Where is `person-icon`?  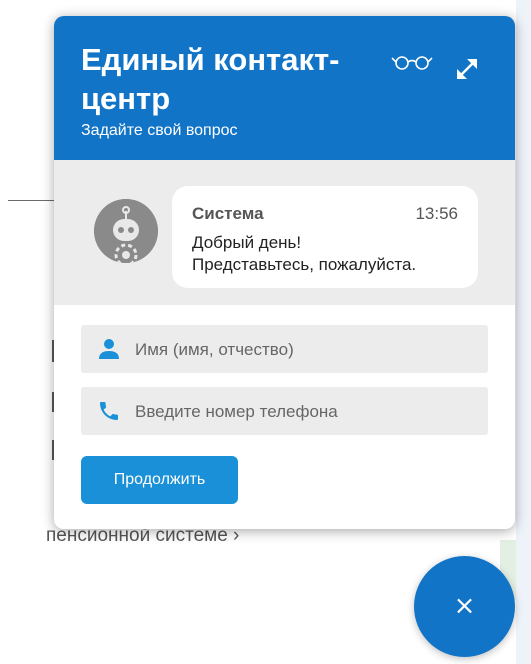
person-icon is located at coordinates (109, 349).